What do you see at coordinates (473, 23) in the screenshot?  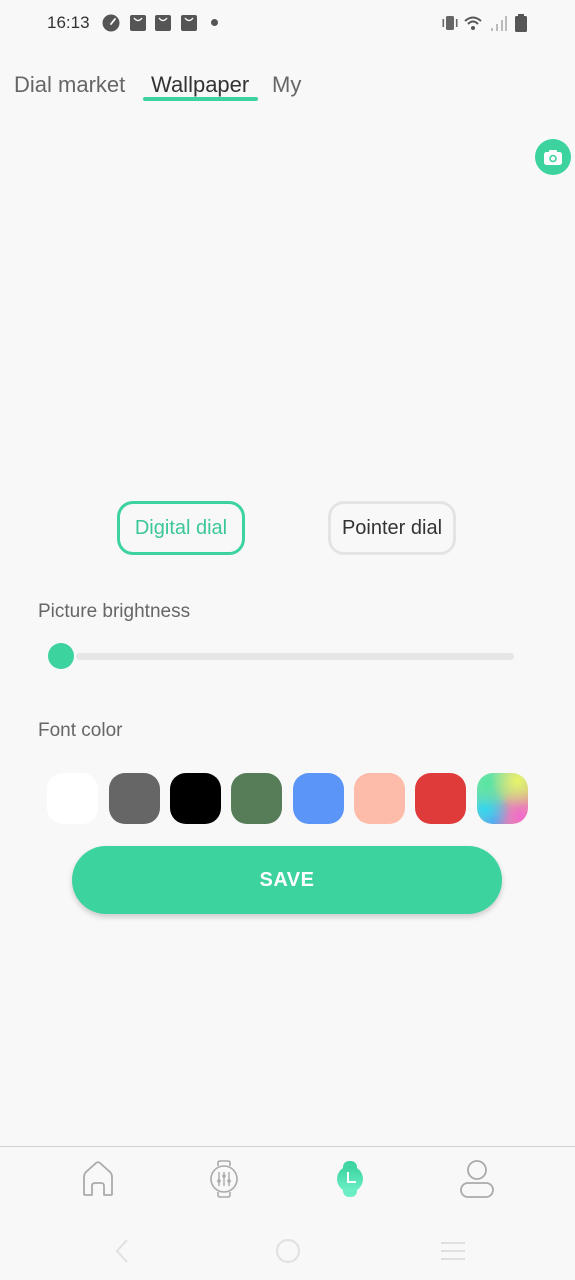 I see `wifi-icon` at bounding box center [473, 23].